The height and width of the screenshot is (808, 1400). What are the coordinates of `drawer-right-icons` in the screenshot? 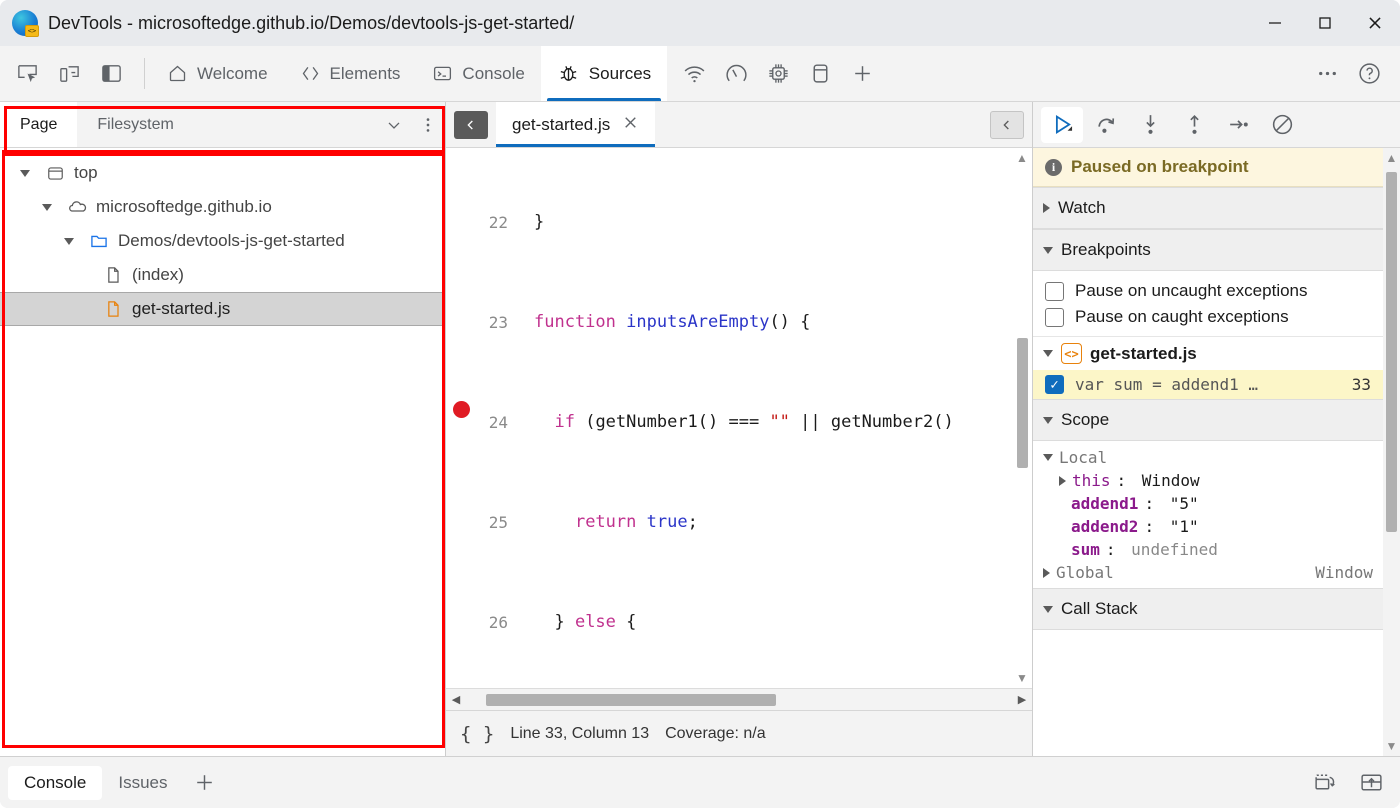 It's located at (1348, 783).